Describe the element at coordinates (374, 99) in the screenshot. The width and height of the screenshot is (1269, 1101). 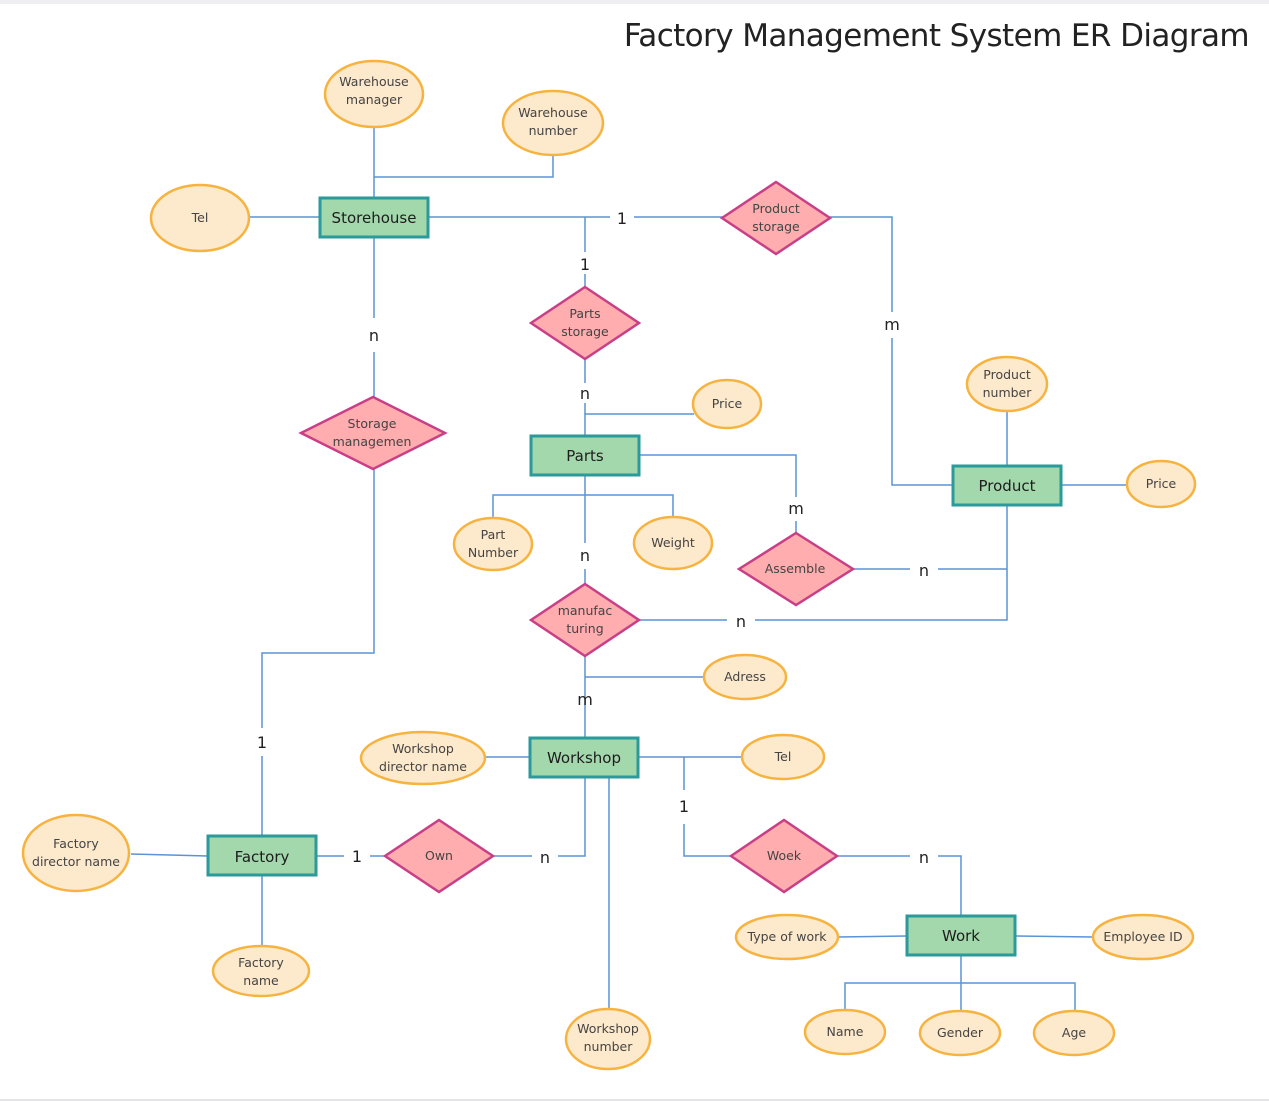
I see `svg-text: manager` at that location.